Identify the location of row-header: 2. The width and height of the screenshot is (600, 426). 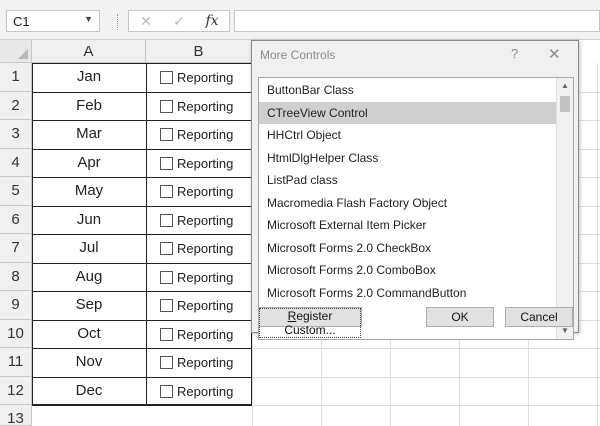
(16, 105).